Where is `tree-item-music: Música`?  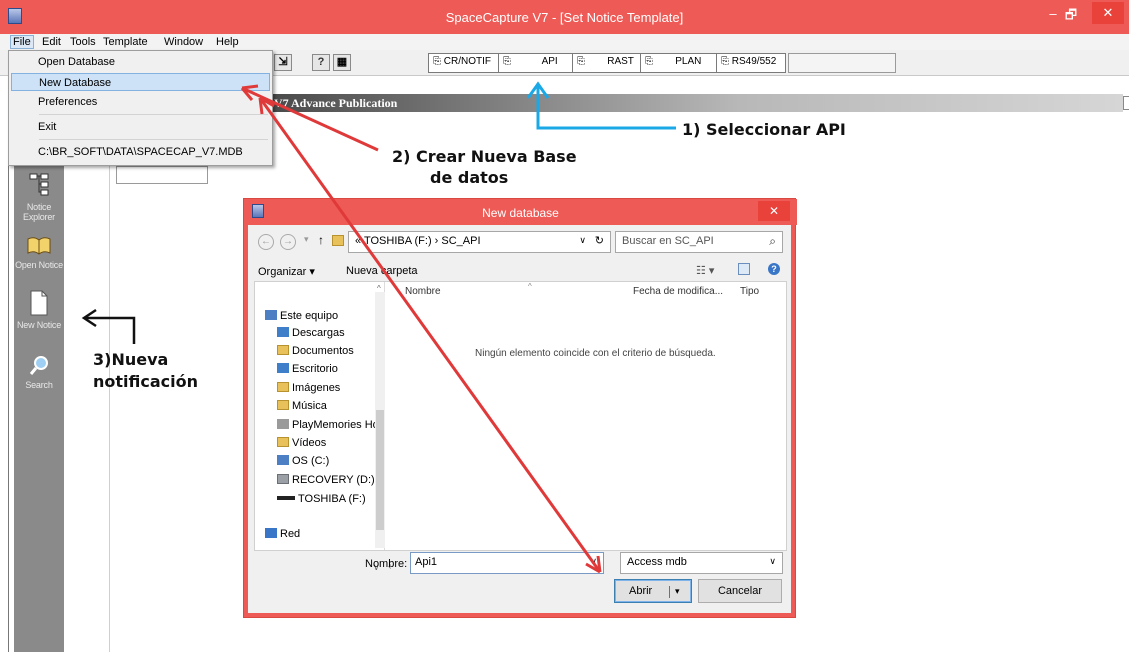
tree-item-music: Música is located at coordinates (302, 406).